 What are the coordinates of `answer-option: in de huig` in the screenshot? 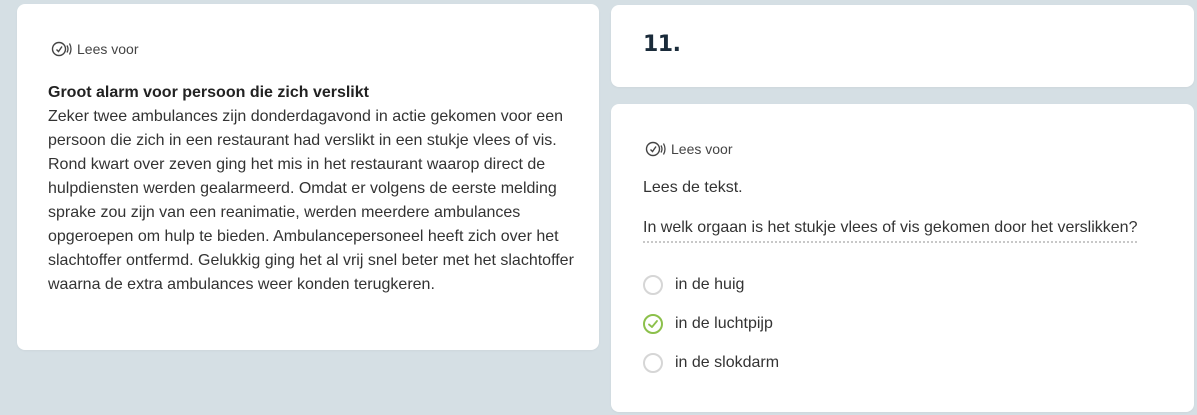 It's located at (693, 285).